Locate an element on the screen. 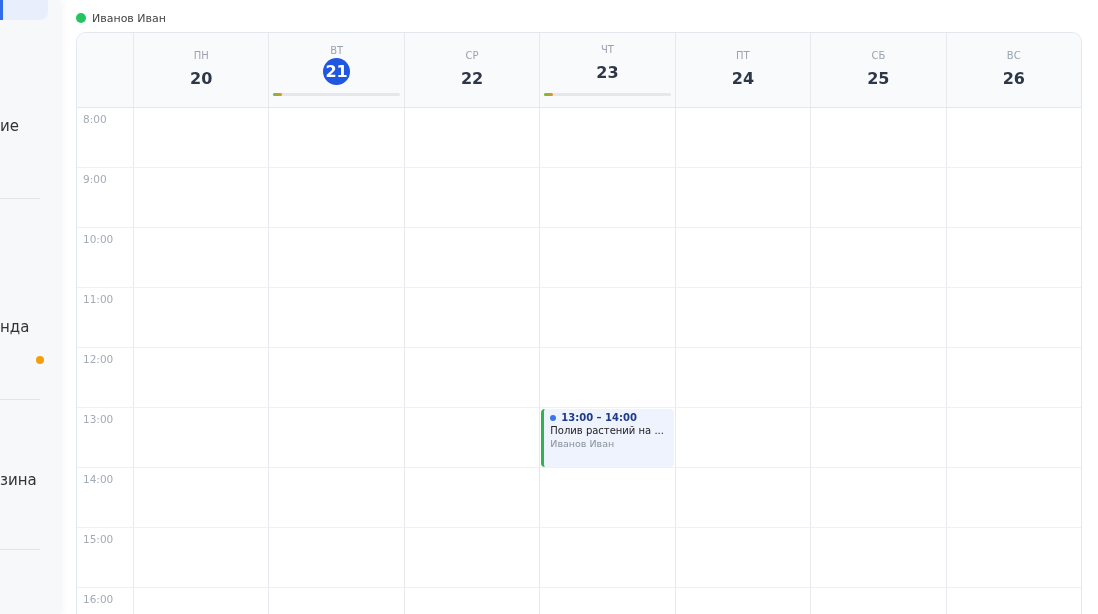 This screenshot has width=1098, height=614. date-number: 22 is located at coordinates (472, 78).